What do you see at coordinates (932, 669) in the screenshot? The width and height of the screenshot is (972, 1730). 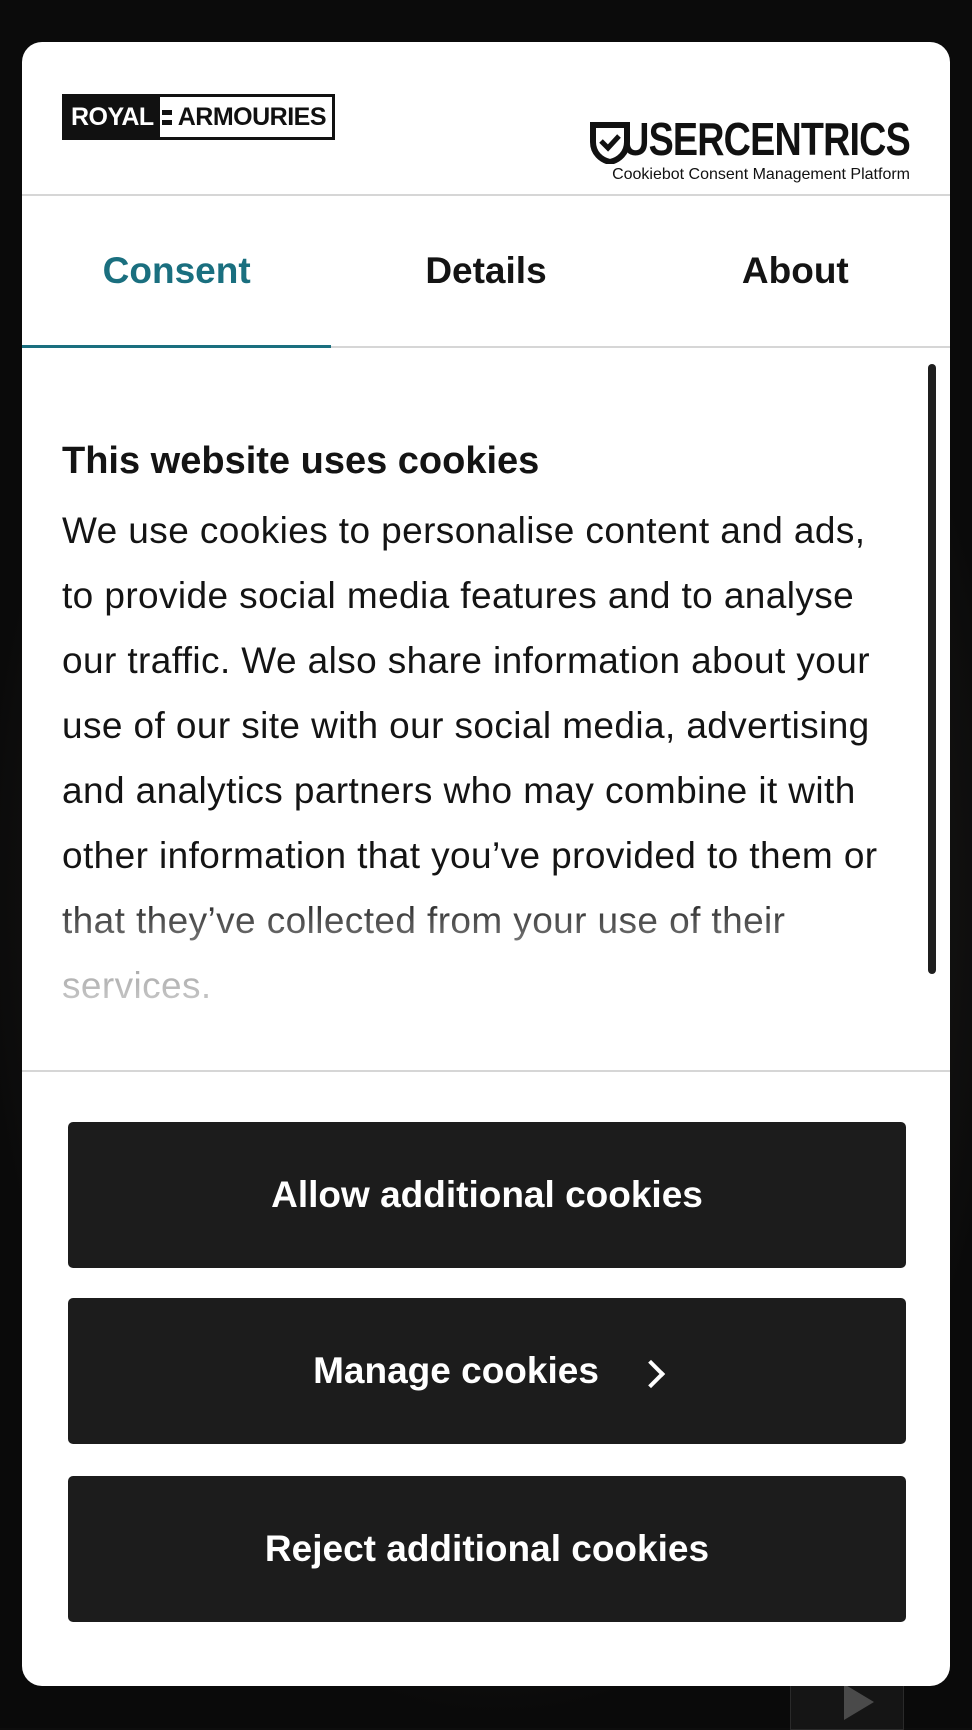 I see `content-scrollbar` at bounding box center [932, 669].